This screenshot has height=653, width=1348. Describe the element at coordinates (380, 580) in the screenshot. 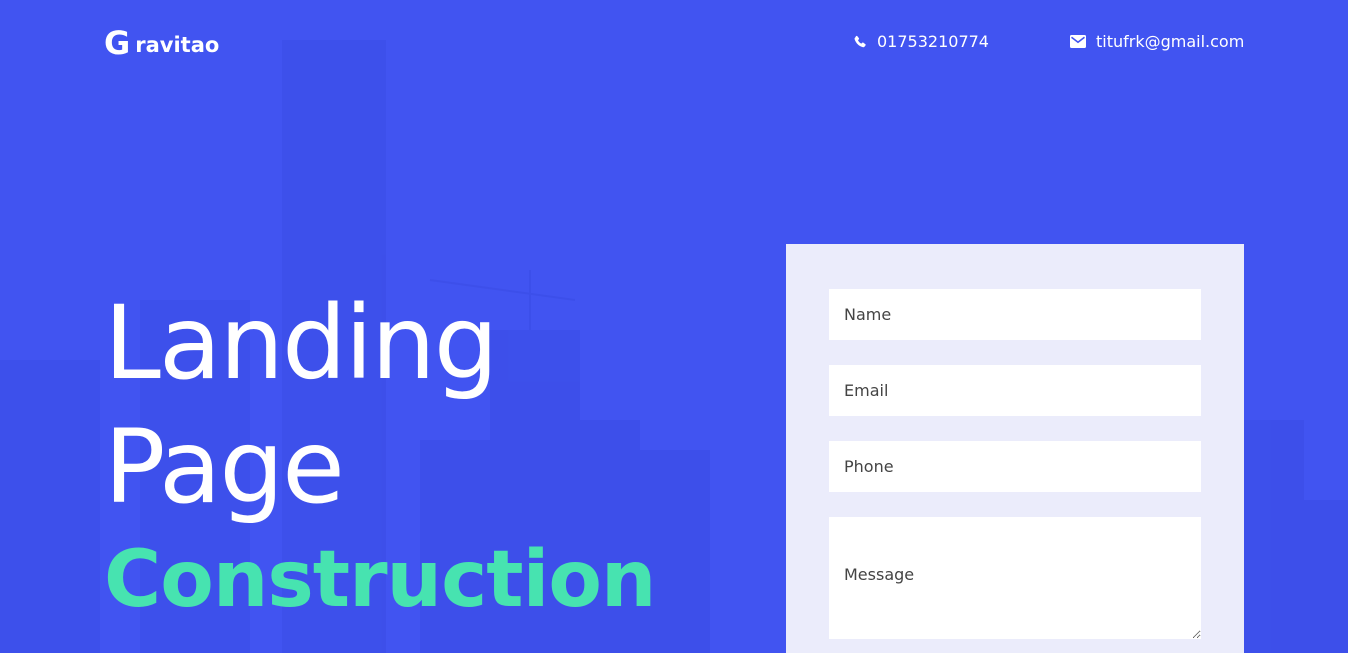

I see `hero-accent: Construction` at that location.